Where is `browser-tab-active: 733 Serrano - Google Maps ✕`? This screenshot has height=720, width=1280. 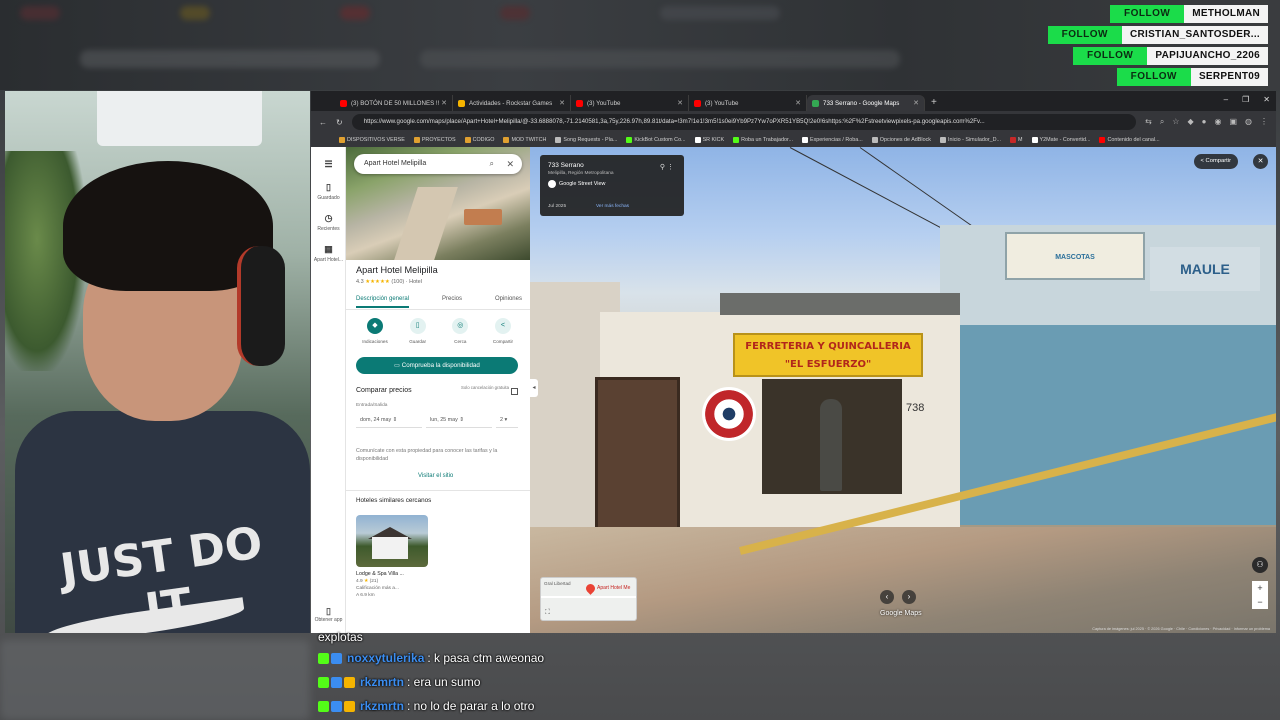
browser-tab-active: 733 Serrano - Google Maps ✕ is located at coordinates (866, 103).